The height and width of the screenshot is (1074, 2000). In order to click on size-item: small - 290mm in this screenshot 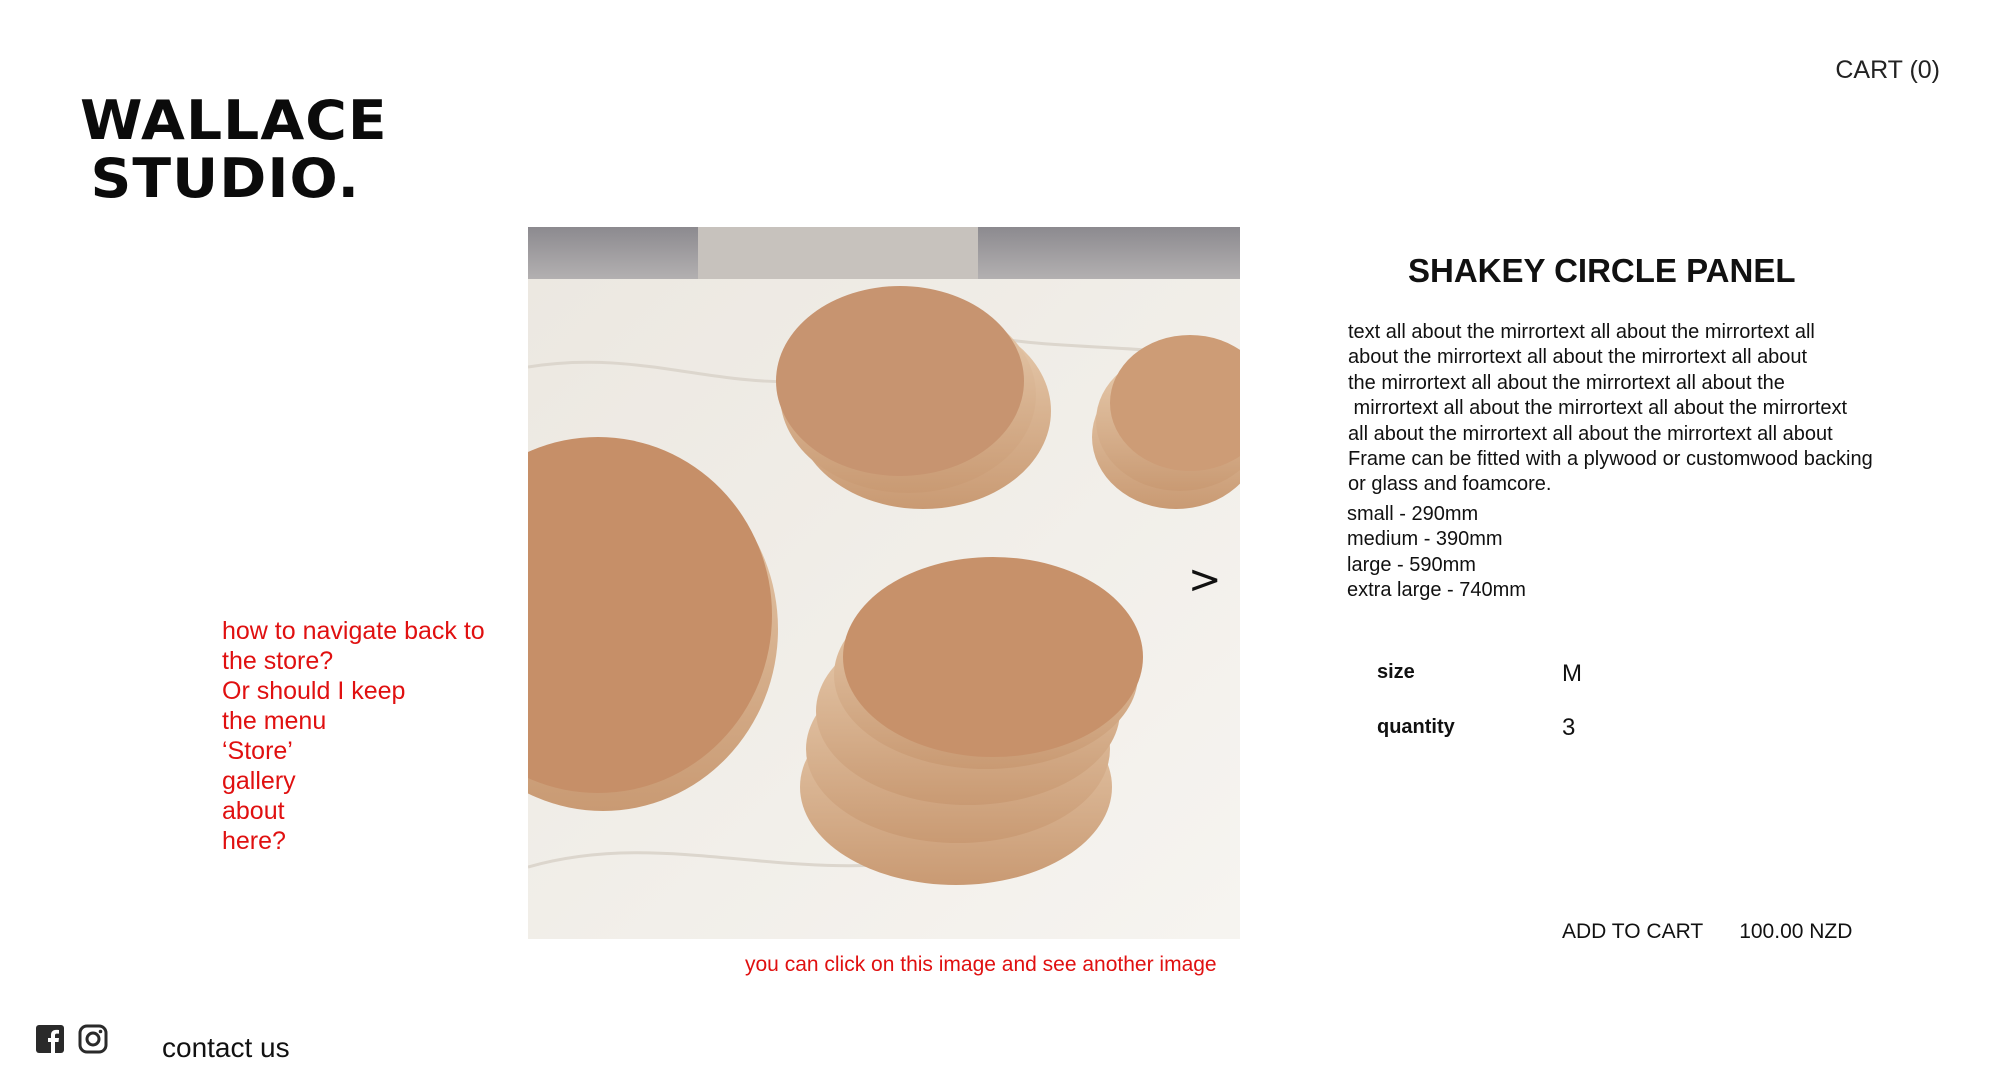, I will do `click(1413, 514)`.